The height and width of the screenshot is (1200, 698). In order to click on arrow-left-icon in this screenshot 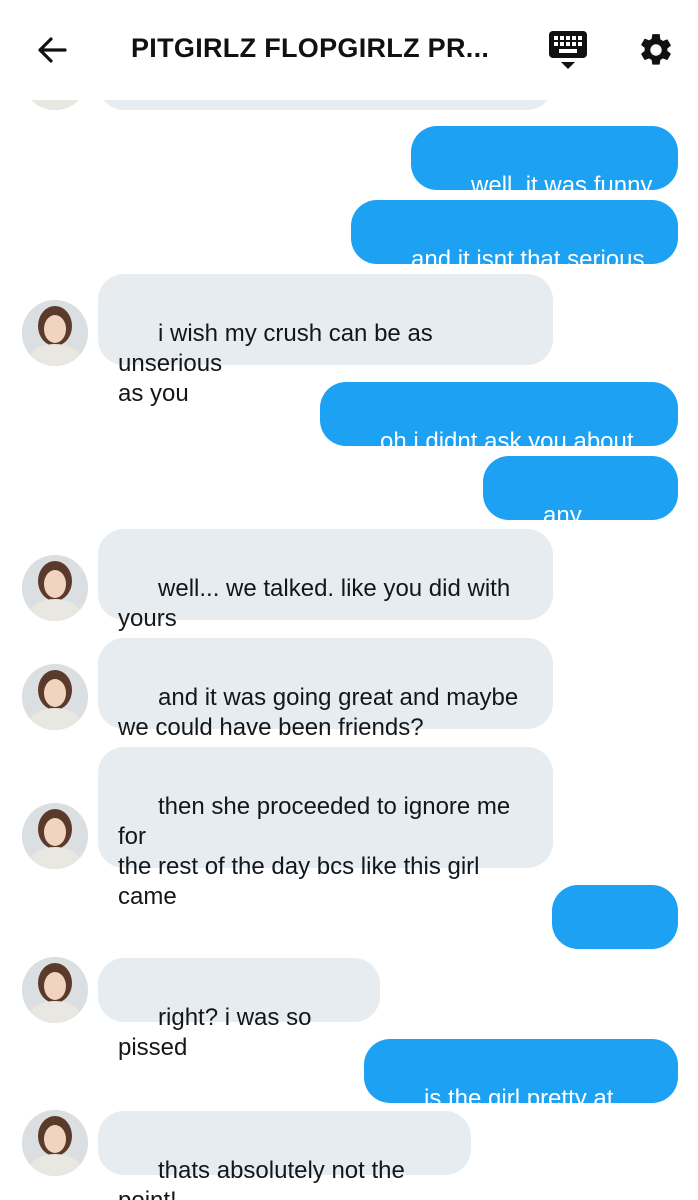, I will do `click(52, 50)`.